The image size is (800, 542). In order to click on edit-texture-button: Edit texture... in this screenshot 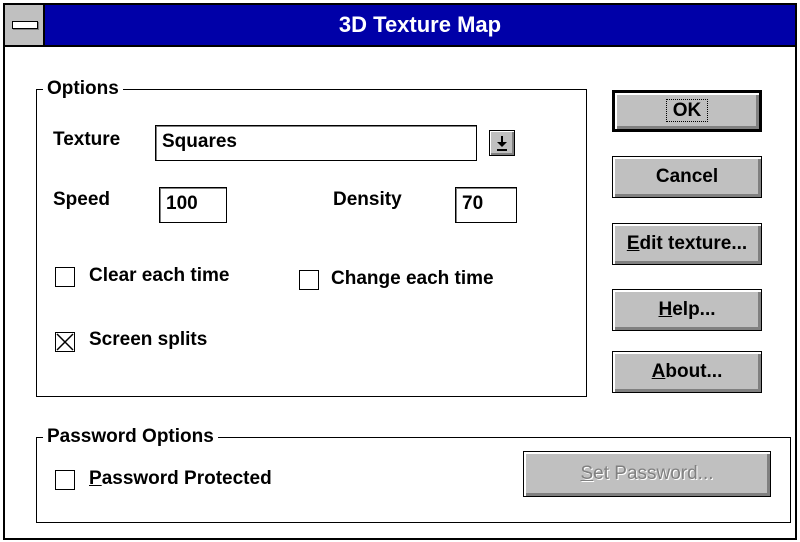, I will do `click(687, 244)`.